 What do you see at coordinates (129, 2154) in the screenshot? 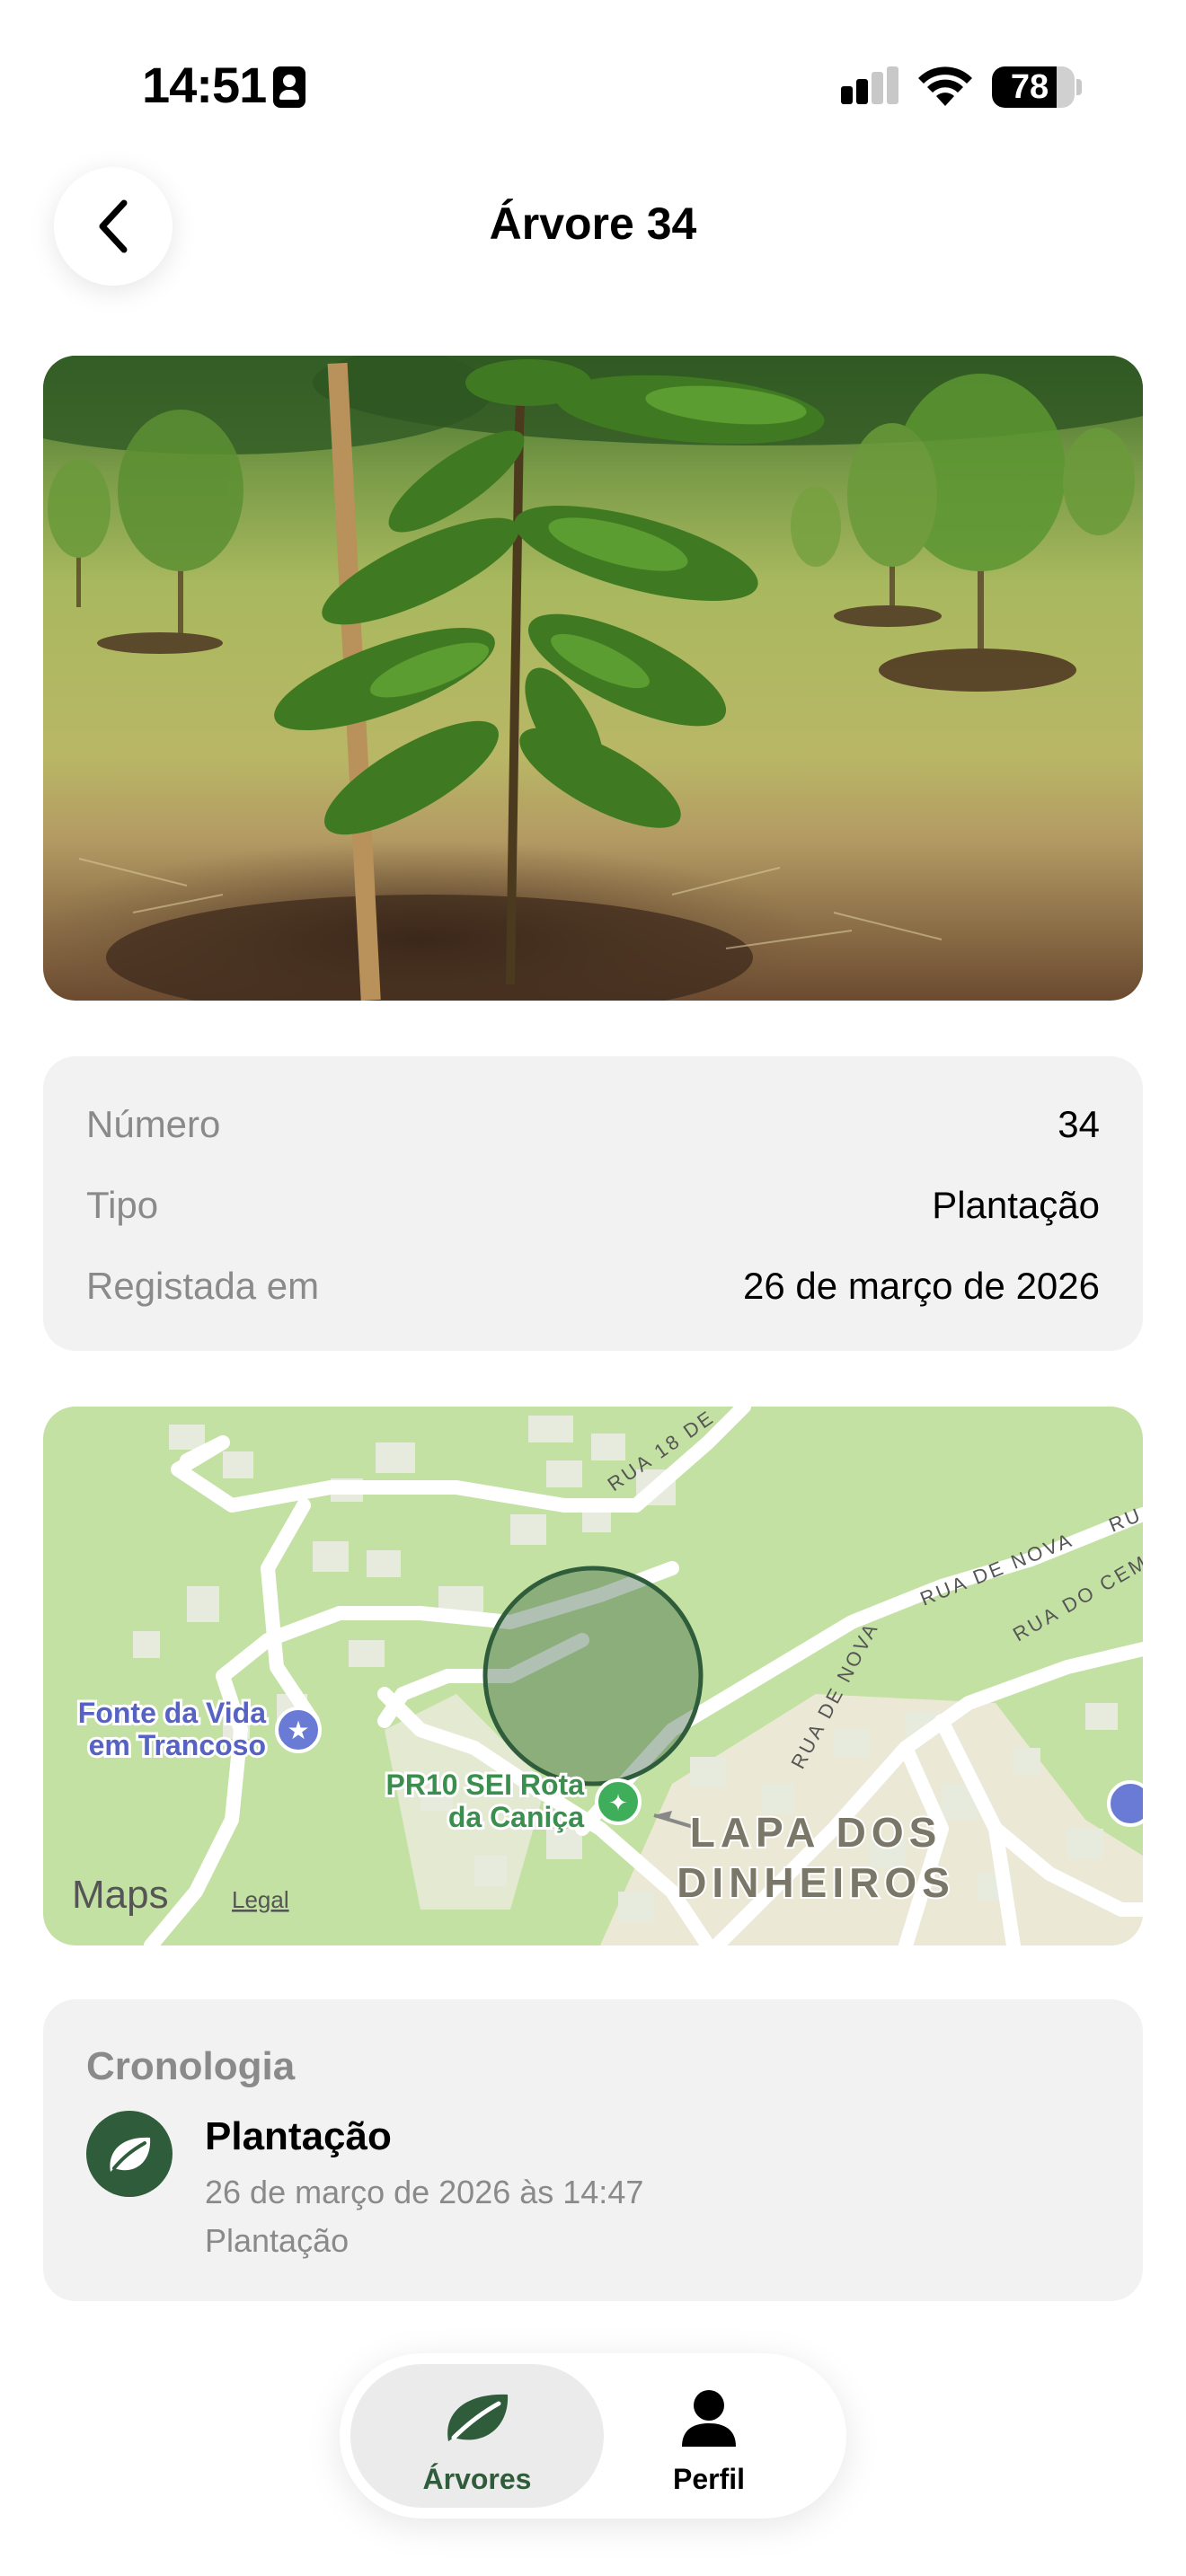
I see `timeline-leaf-icon` at bounding box center [129, 2154].